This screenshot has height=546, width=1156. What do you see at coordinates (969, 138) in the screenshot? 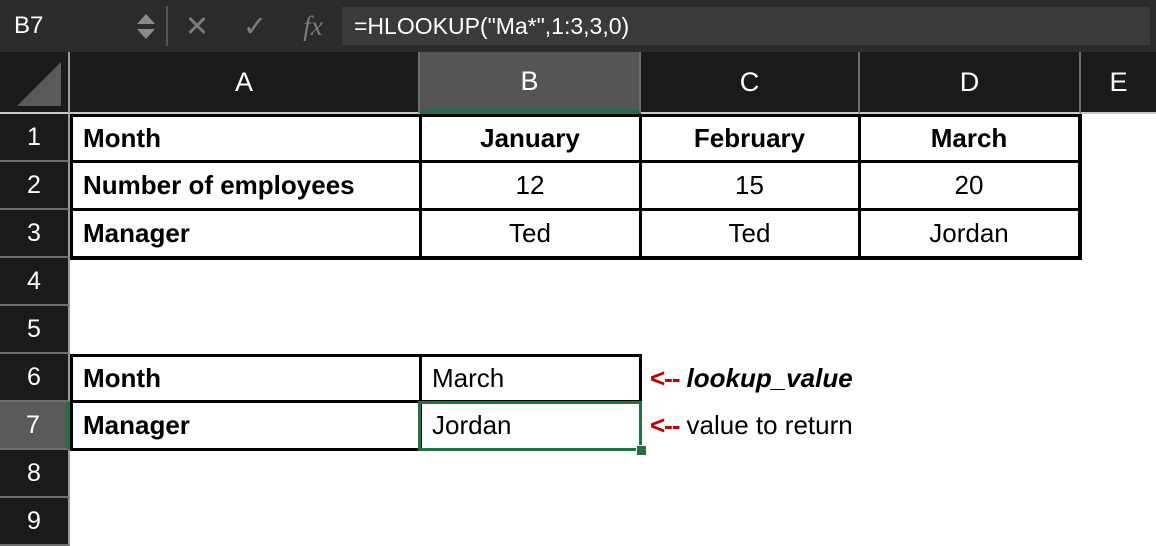
I see `cell-d1: March` at bounding box center [969, 138].